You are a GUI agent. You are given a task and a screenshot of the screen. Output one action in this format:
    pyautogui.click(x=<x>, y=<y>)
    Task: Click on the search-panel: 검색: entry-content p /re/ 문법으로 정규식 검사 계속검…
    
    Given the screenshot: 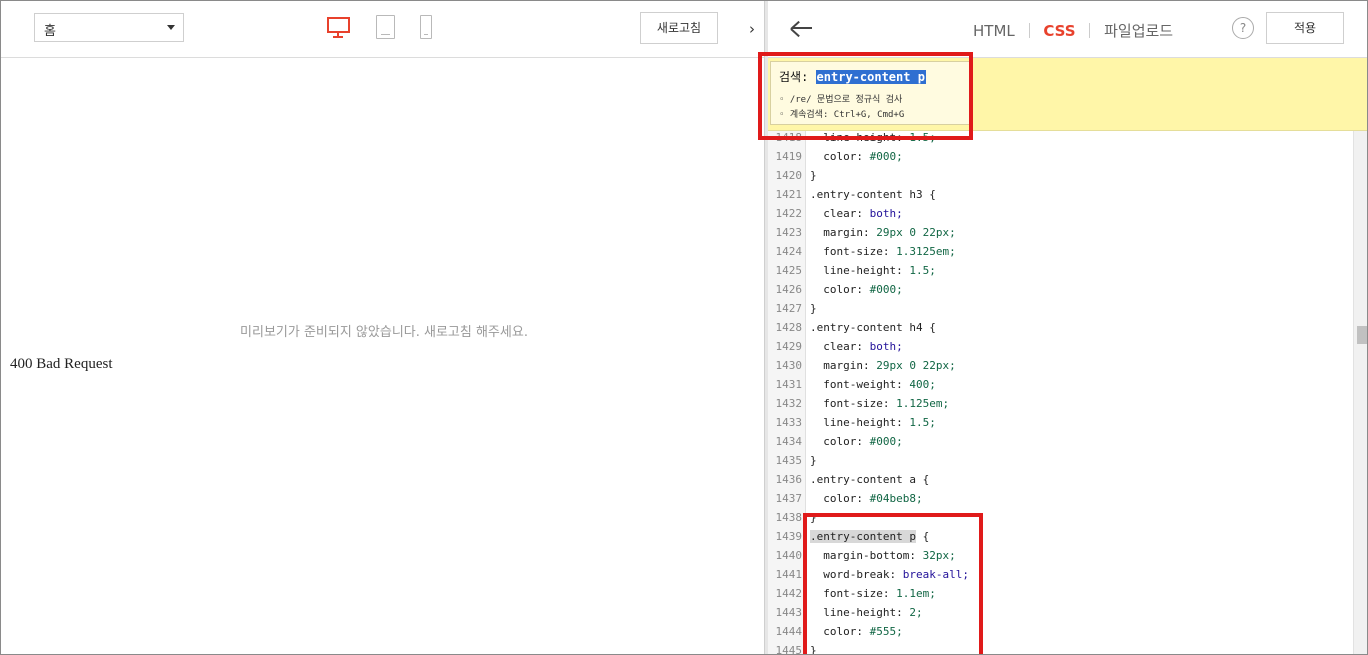 What is the action you would take?
    pyautogui.click(x=1067, y=94)
    